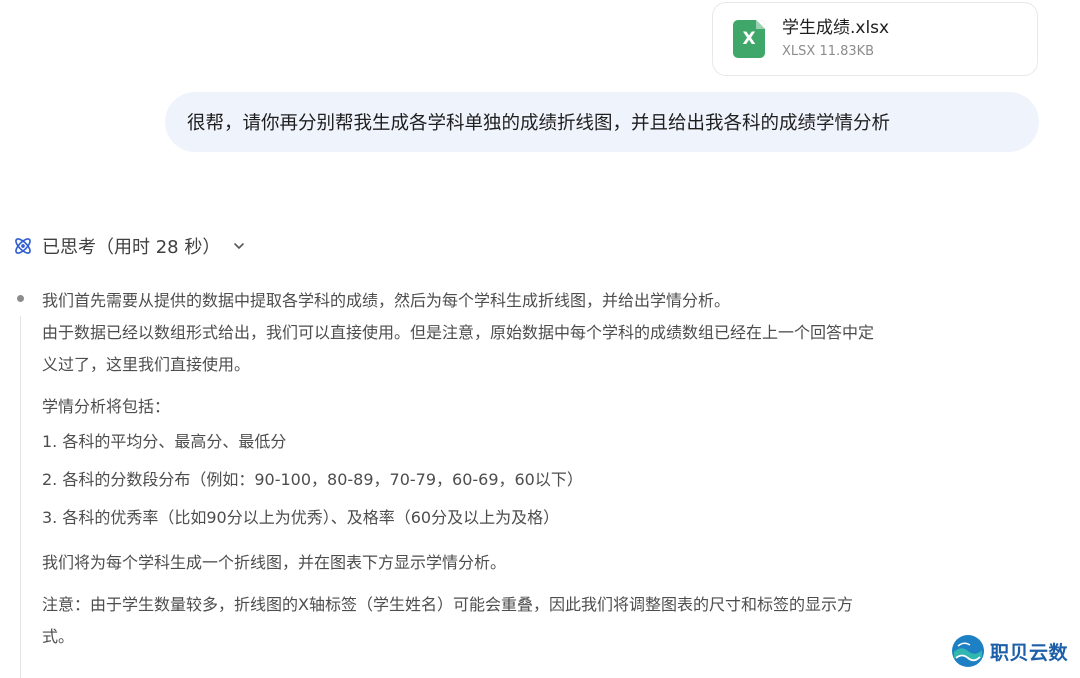  What do you see at coordinates (274, 562) in the screenshot?
I see `chart-plan: 我们将为每个学科生成一个折线图，并在图表下方显示学情分析。` at bounding box center [274, 562].